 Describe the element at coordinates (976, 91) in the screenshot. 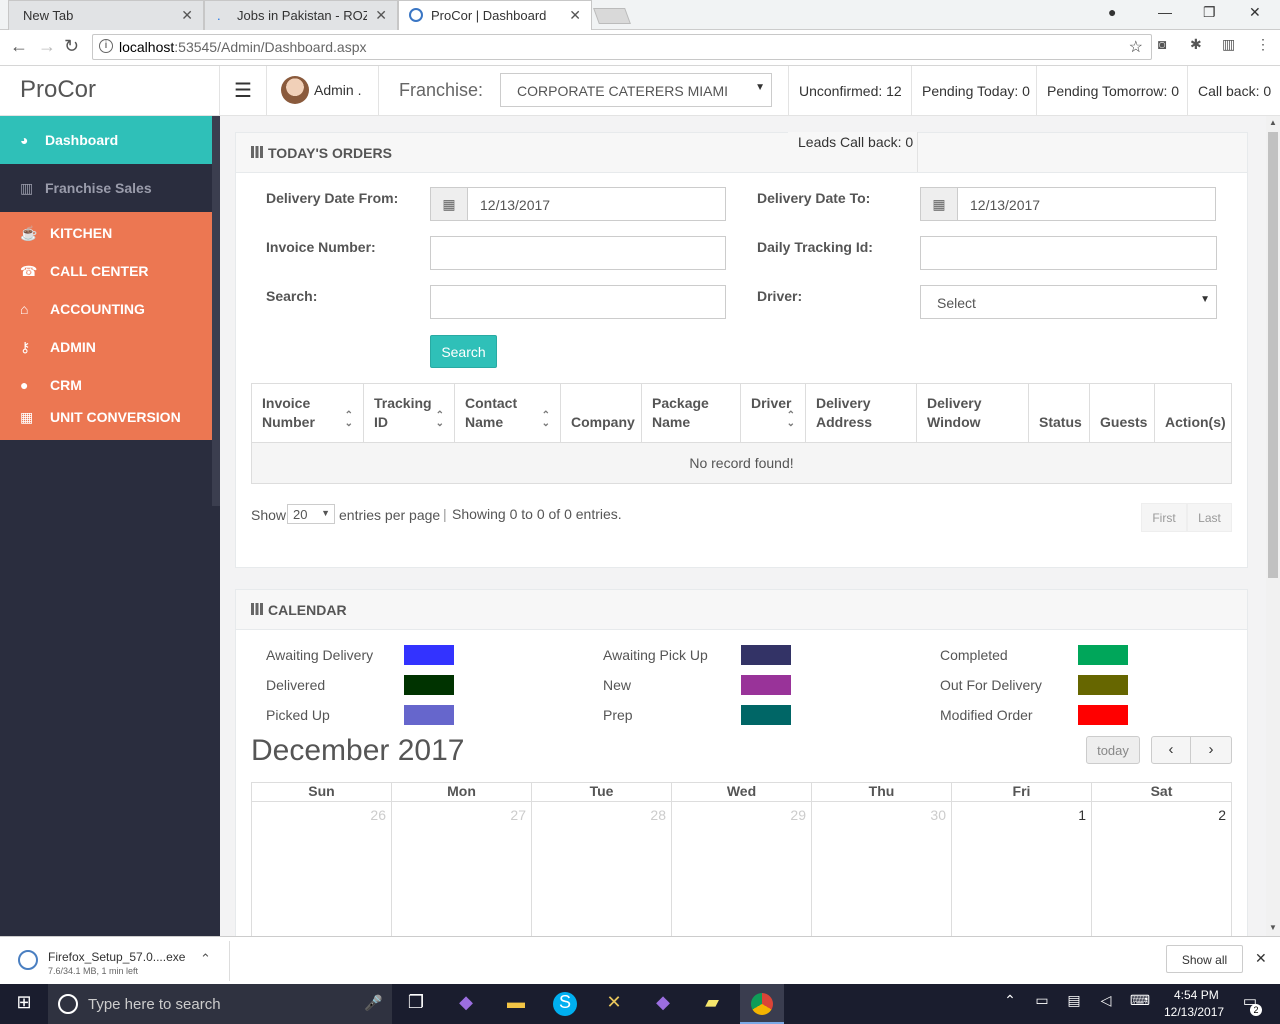

I see `pending-today-count: Pending Today: 0` at that location.